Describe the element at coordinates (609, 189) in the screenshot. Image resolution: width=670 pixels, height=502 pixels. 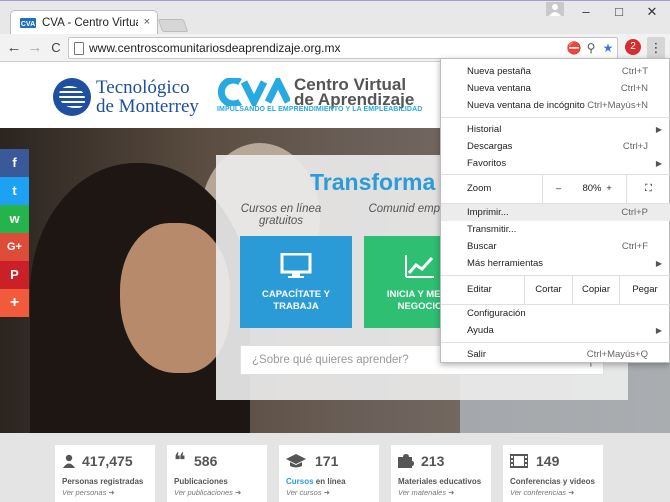
I see `zoom-in-button: +` at that location.